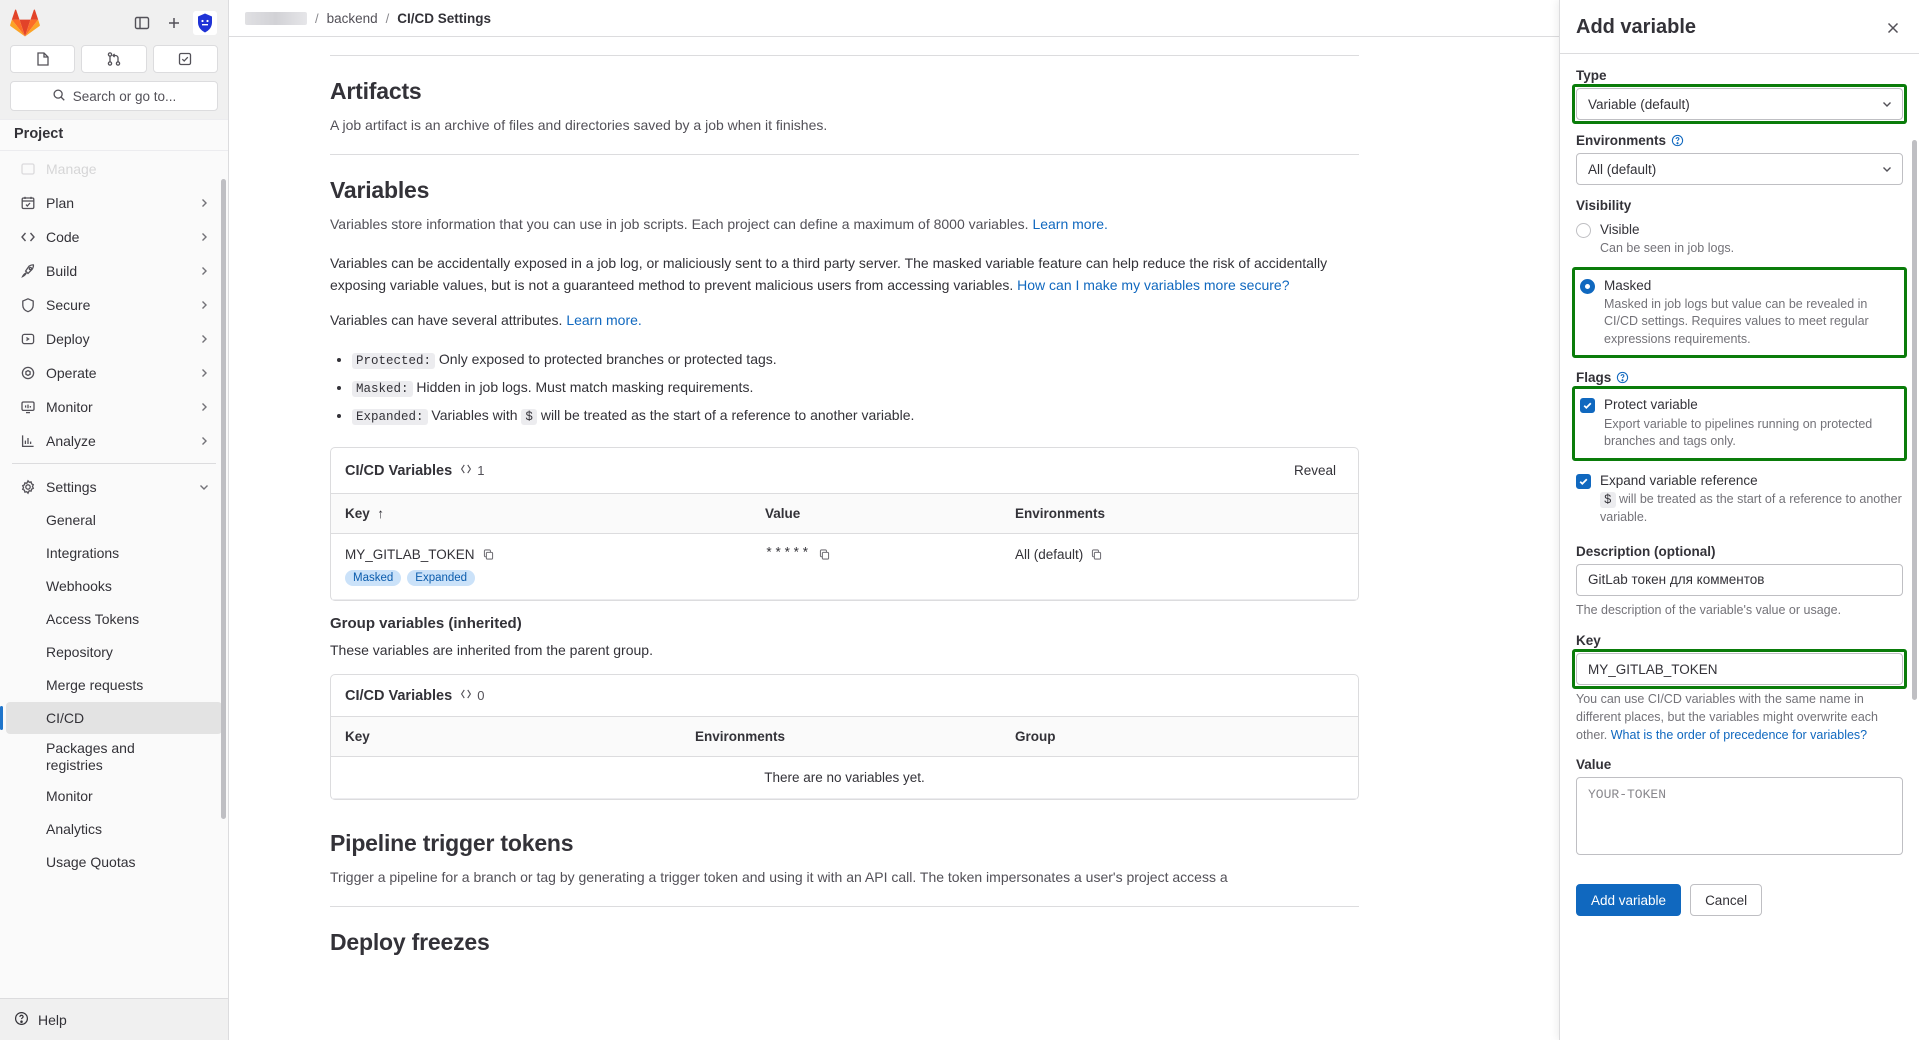 Image resolution: width=1919 pixels, height=1040 pixels. What do you see at coordinates (114, 202) in the screenshot?
I see `sidebar-item-plan: Plan` at bounding box center [114, 202].